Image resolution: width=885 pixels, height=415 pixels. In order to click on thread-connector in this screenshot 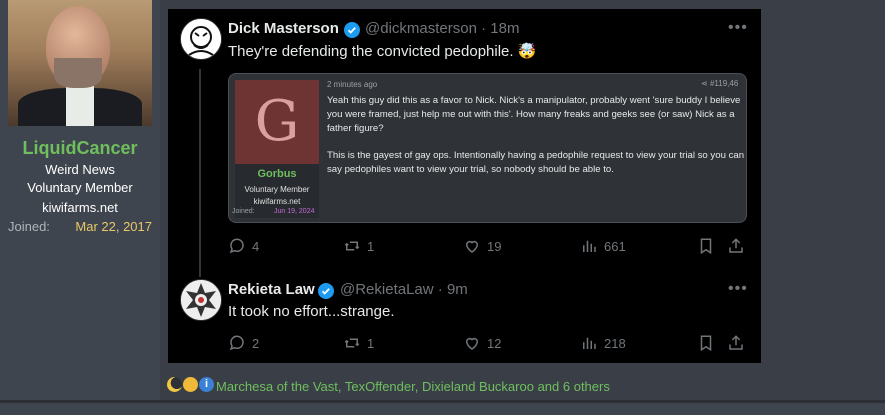, I will do `click(200, 173)`.